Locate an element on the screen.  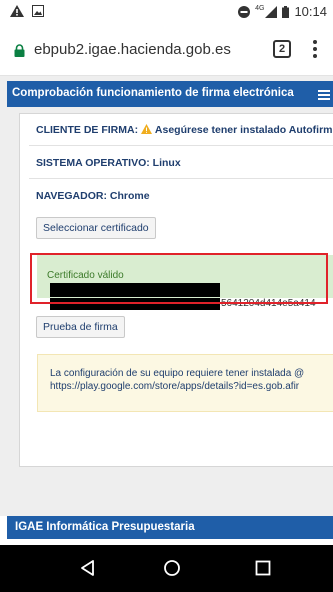
warning-icon is located at coordinates (146, 129).